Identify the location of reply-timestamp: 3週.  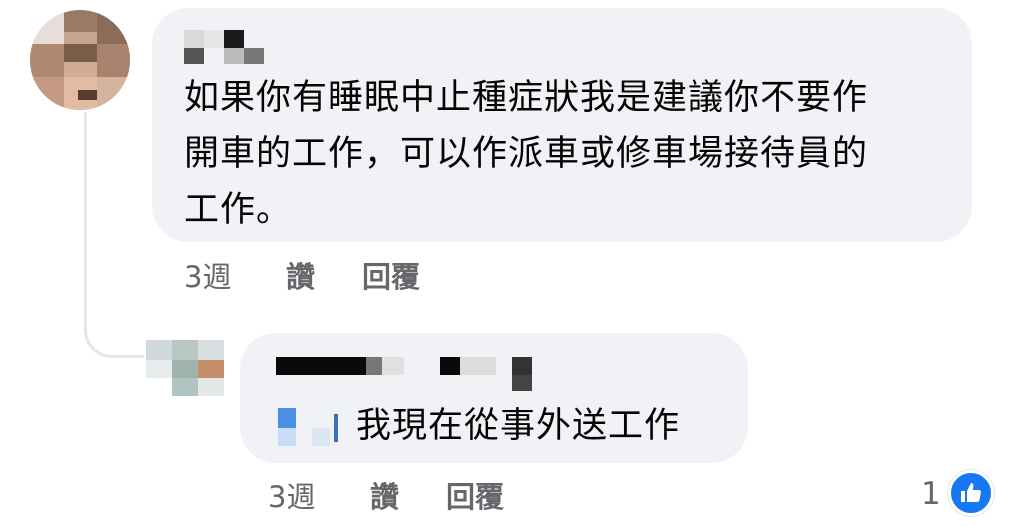
(319, 495).